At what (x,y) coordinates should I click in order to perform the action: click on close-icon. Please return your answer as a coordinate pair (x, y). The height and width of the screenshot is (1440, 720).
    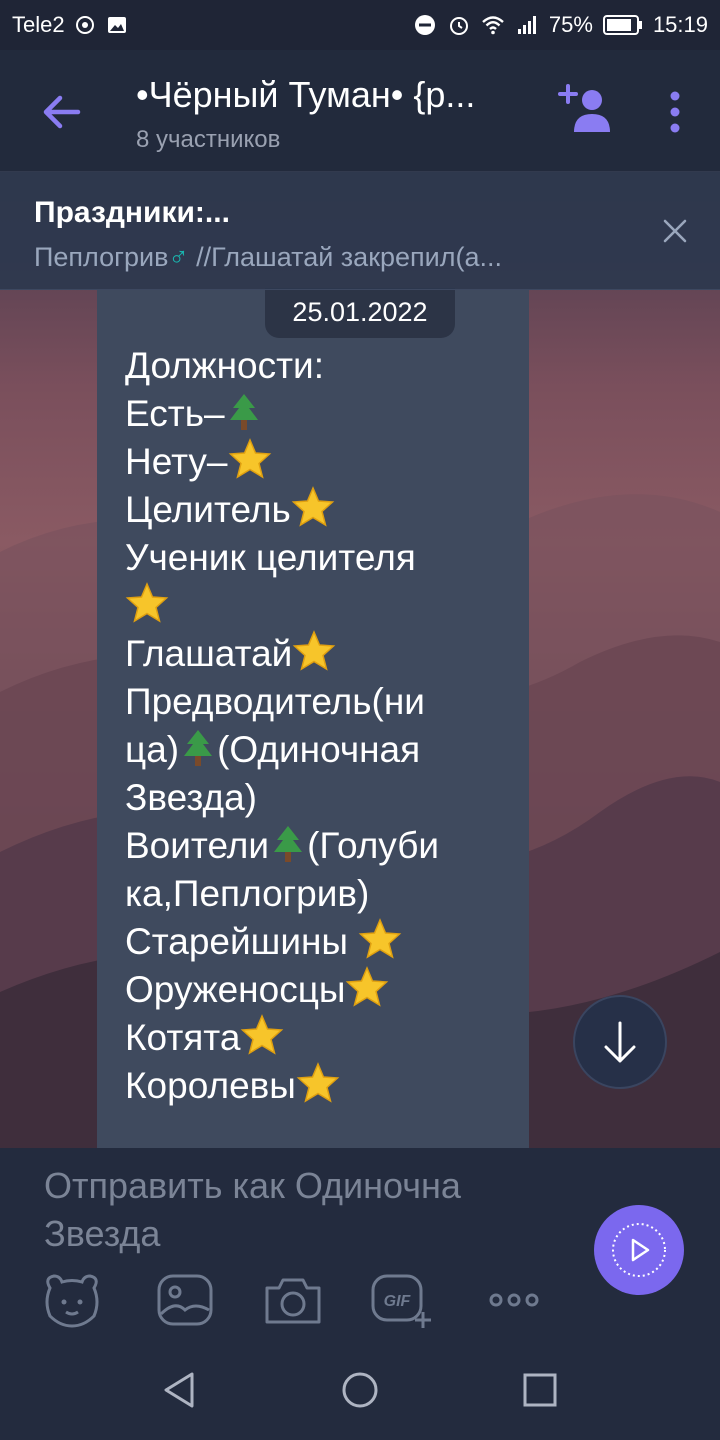
    Looking at the image, I should click on (675, 231).